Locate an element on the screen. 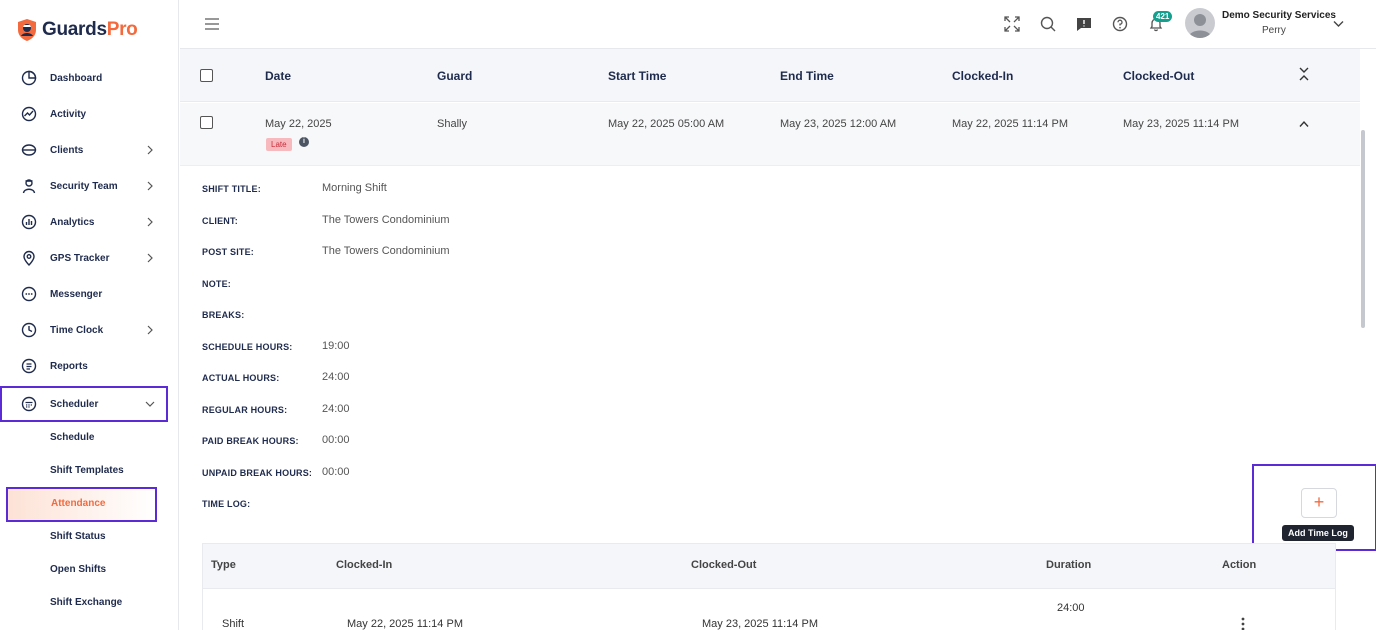 This screenshot has height=630, width=1376. clock-icon is located at coordinates (29, 330).